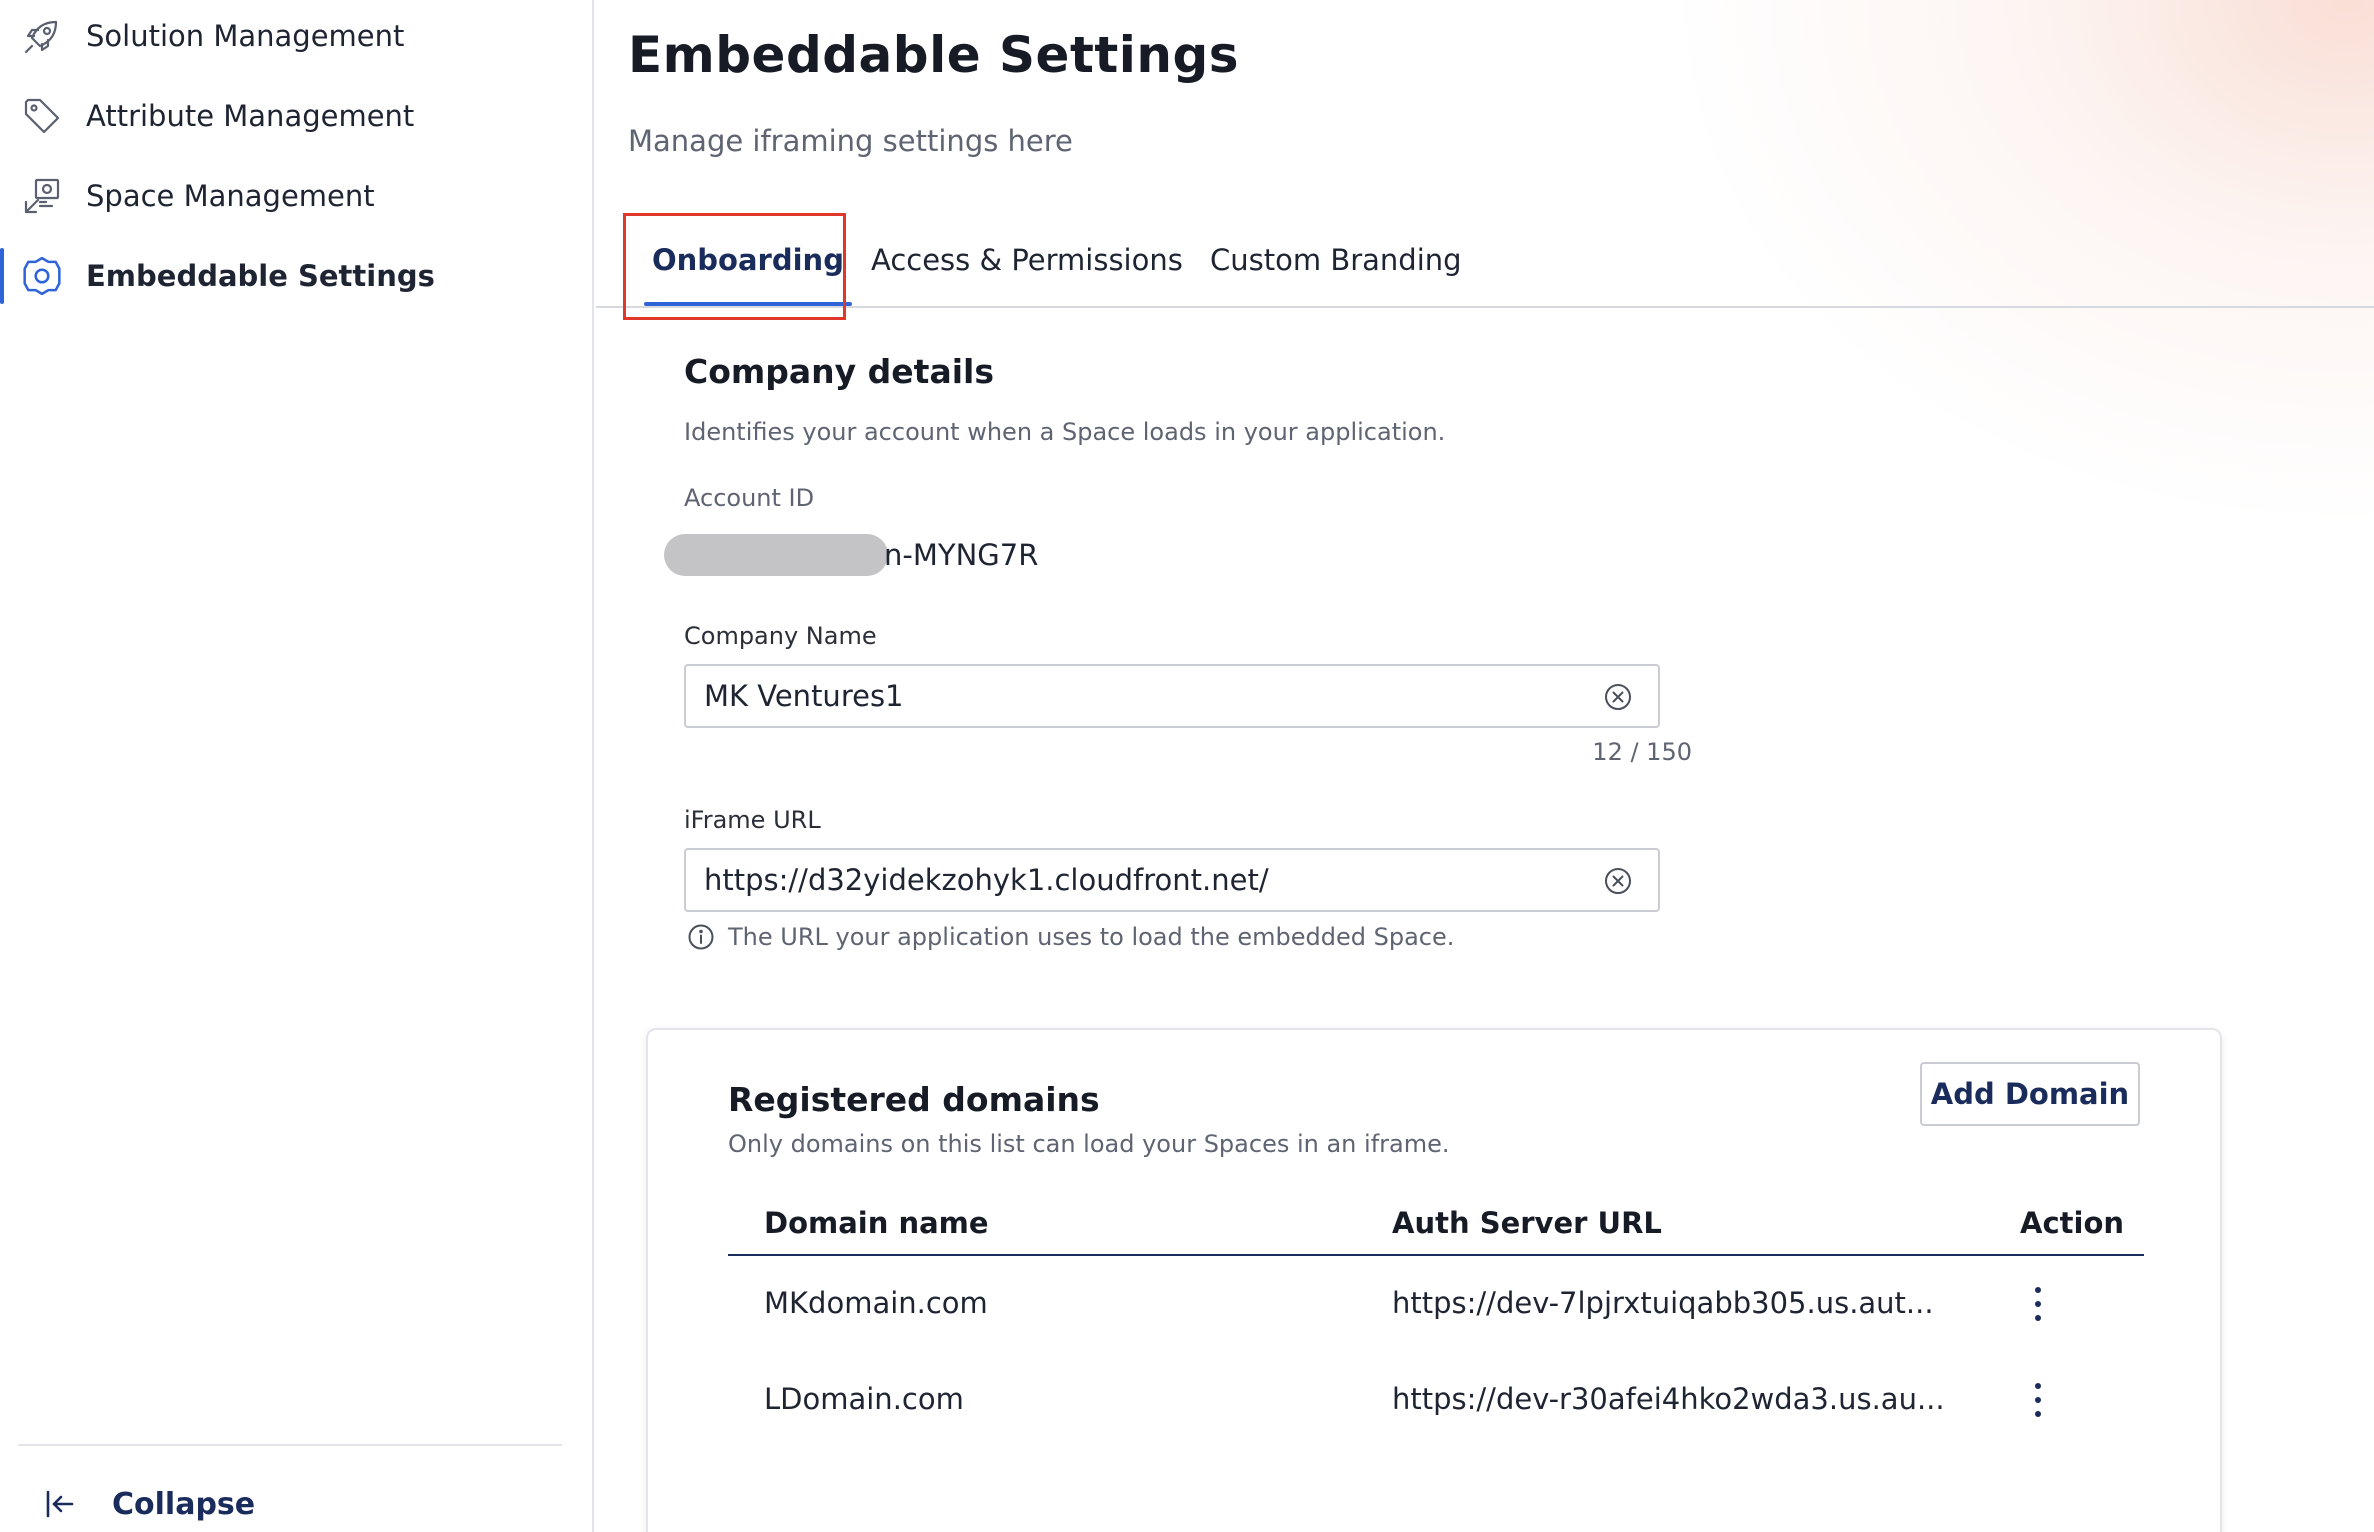  I want to click on tab-access-permissions: Access & Permissions, so click(1027, 260).